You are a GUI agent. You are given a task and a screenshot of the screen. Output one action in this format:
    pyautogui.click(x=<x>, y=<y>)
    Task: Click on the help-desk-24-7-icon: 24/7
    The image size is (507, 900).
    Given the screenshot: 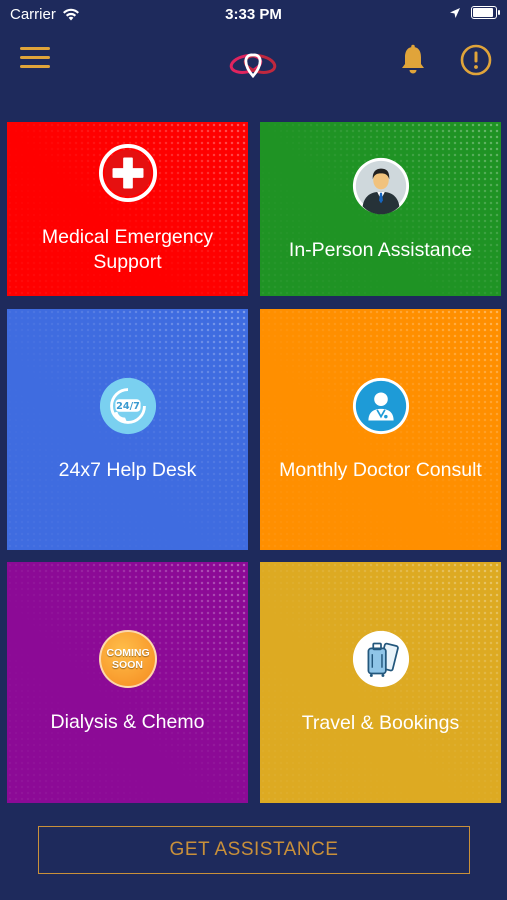 What is the action you would take?
    pyautogui.click(x=128, y=406)
    